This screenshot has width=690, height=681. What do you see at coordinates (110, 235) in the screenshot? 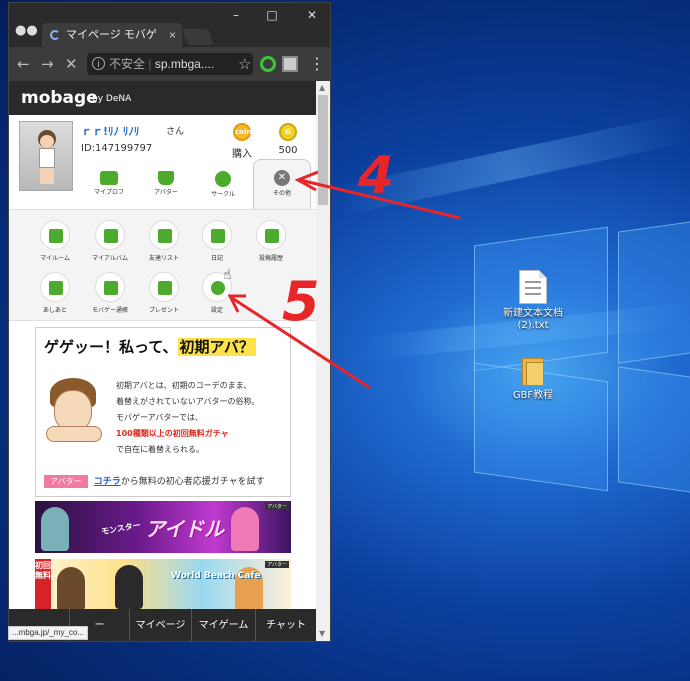
I see `album-icon` at bounding box center [110, 235].